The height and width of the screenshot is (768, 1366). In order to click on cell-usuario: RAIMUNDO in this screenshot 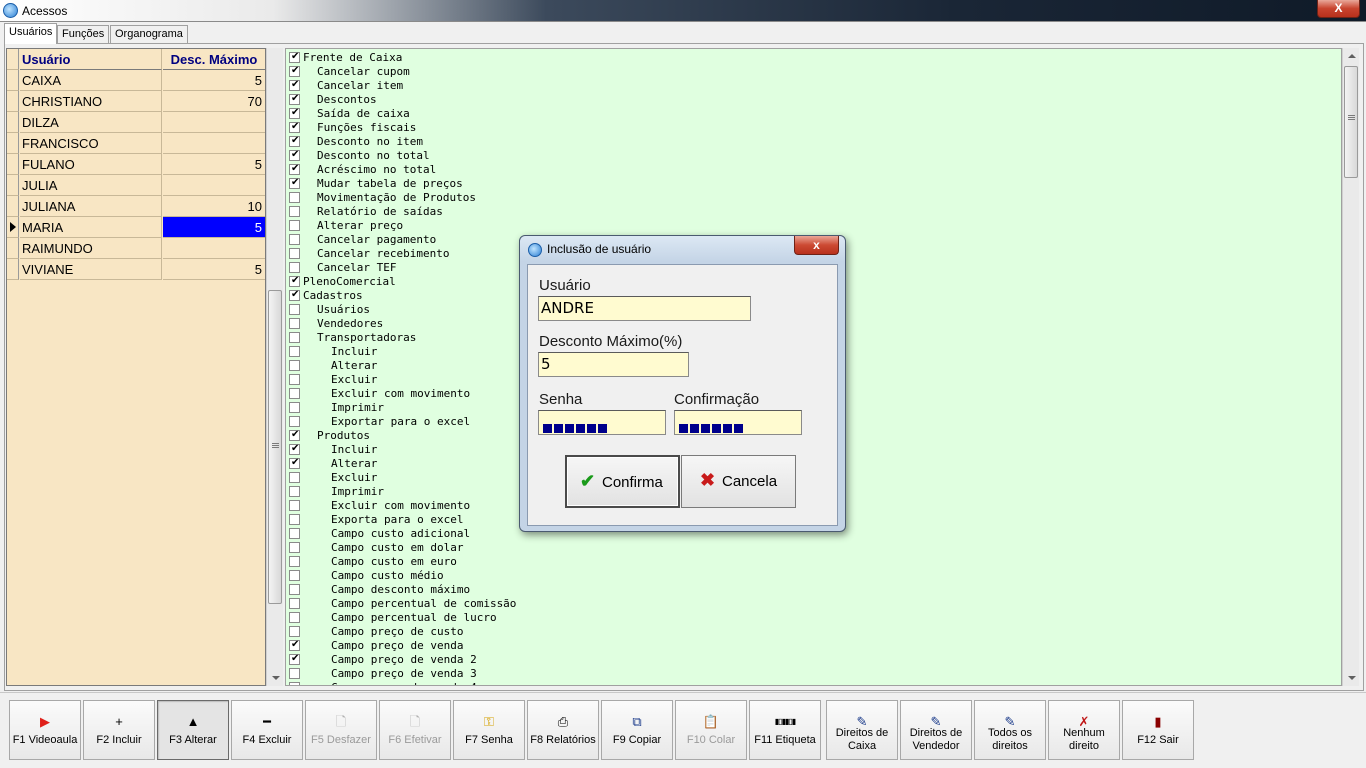, I will do `click(91, 248)`.